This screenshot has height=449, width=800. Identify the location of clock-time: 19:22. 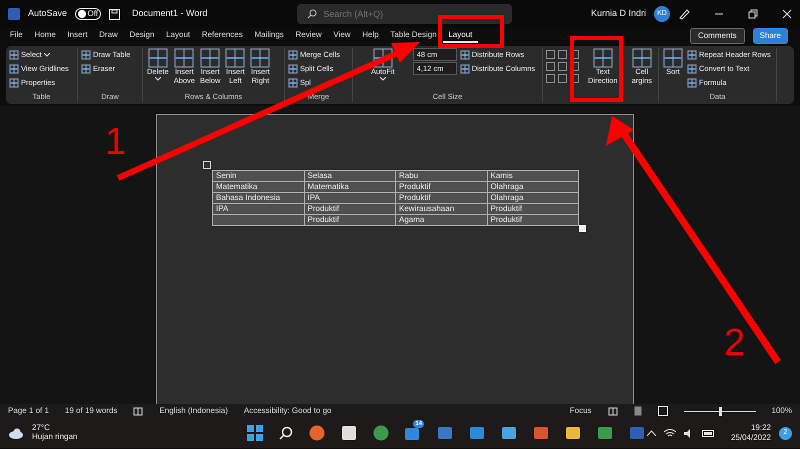
(750, 428).